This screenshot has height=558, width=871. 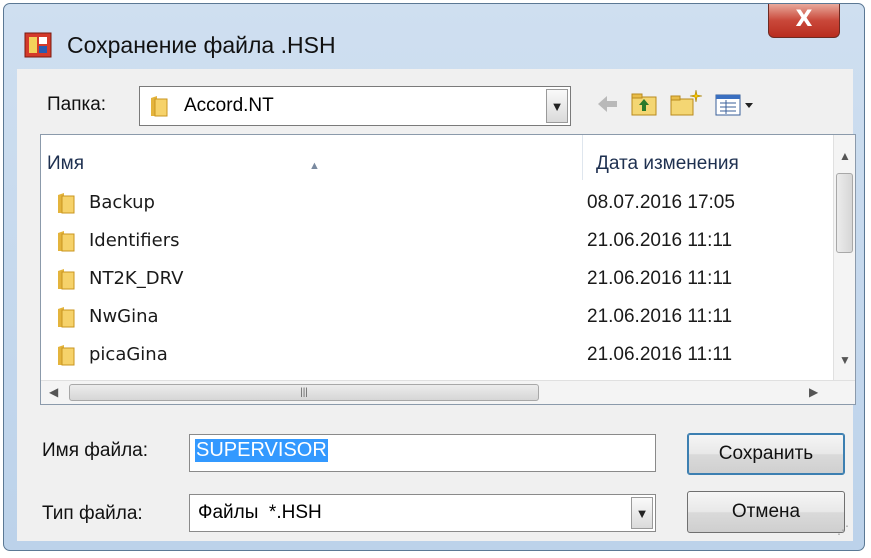 I want to click on view-menu-icon, so click(x=736, y=104).